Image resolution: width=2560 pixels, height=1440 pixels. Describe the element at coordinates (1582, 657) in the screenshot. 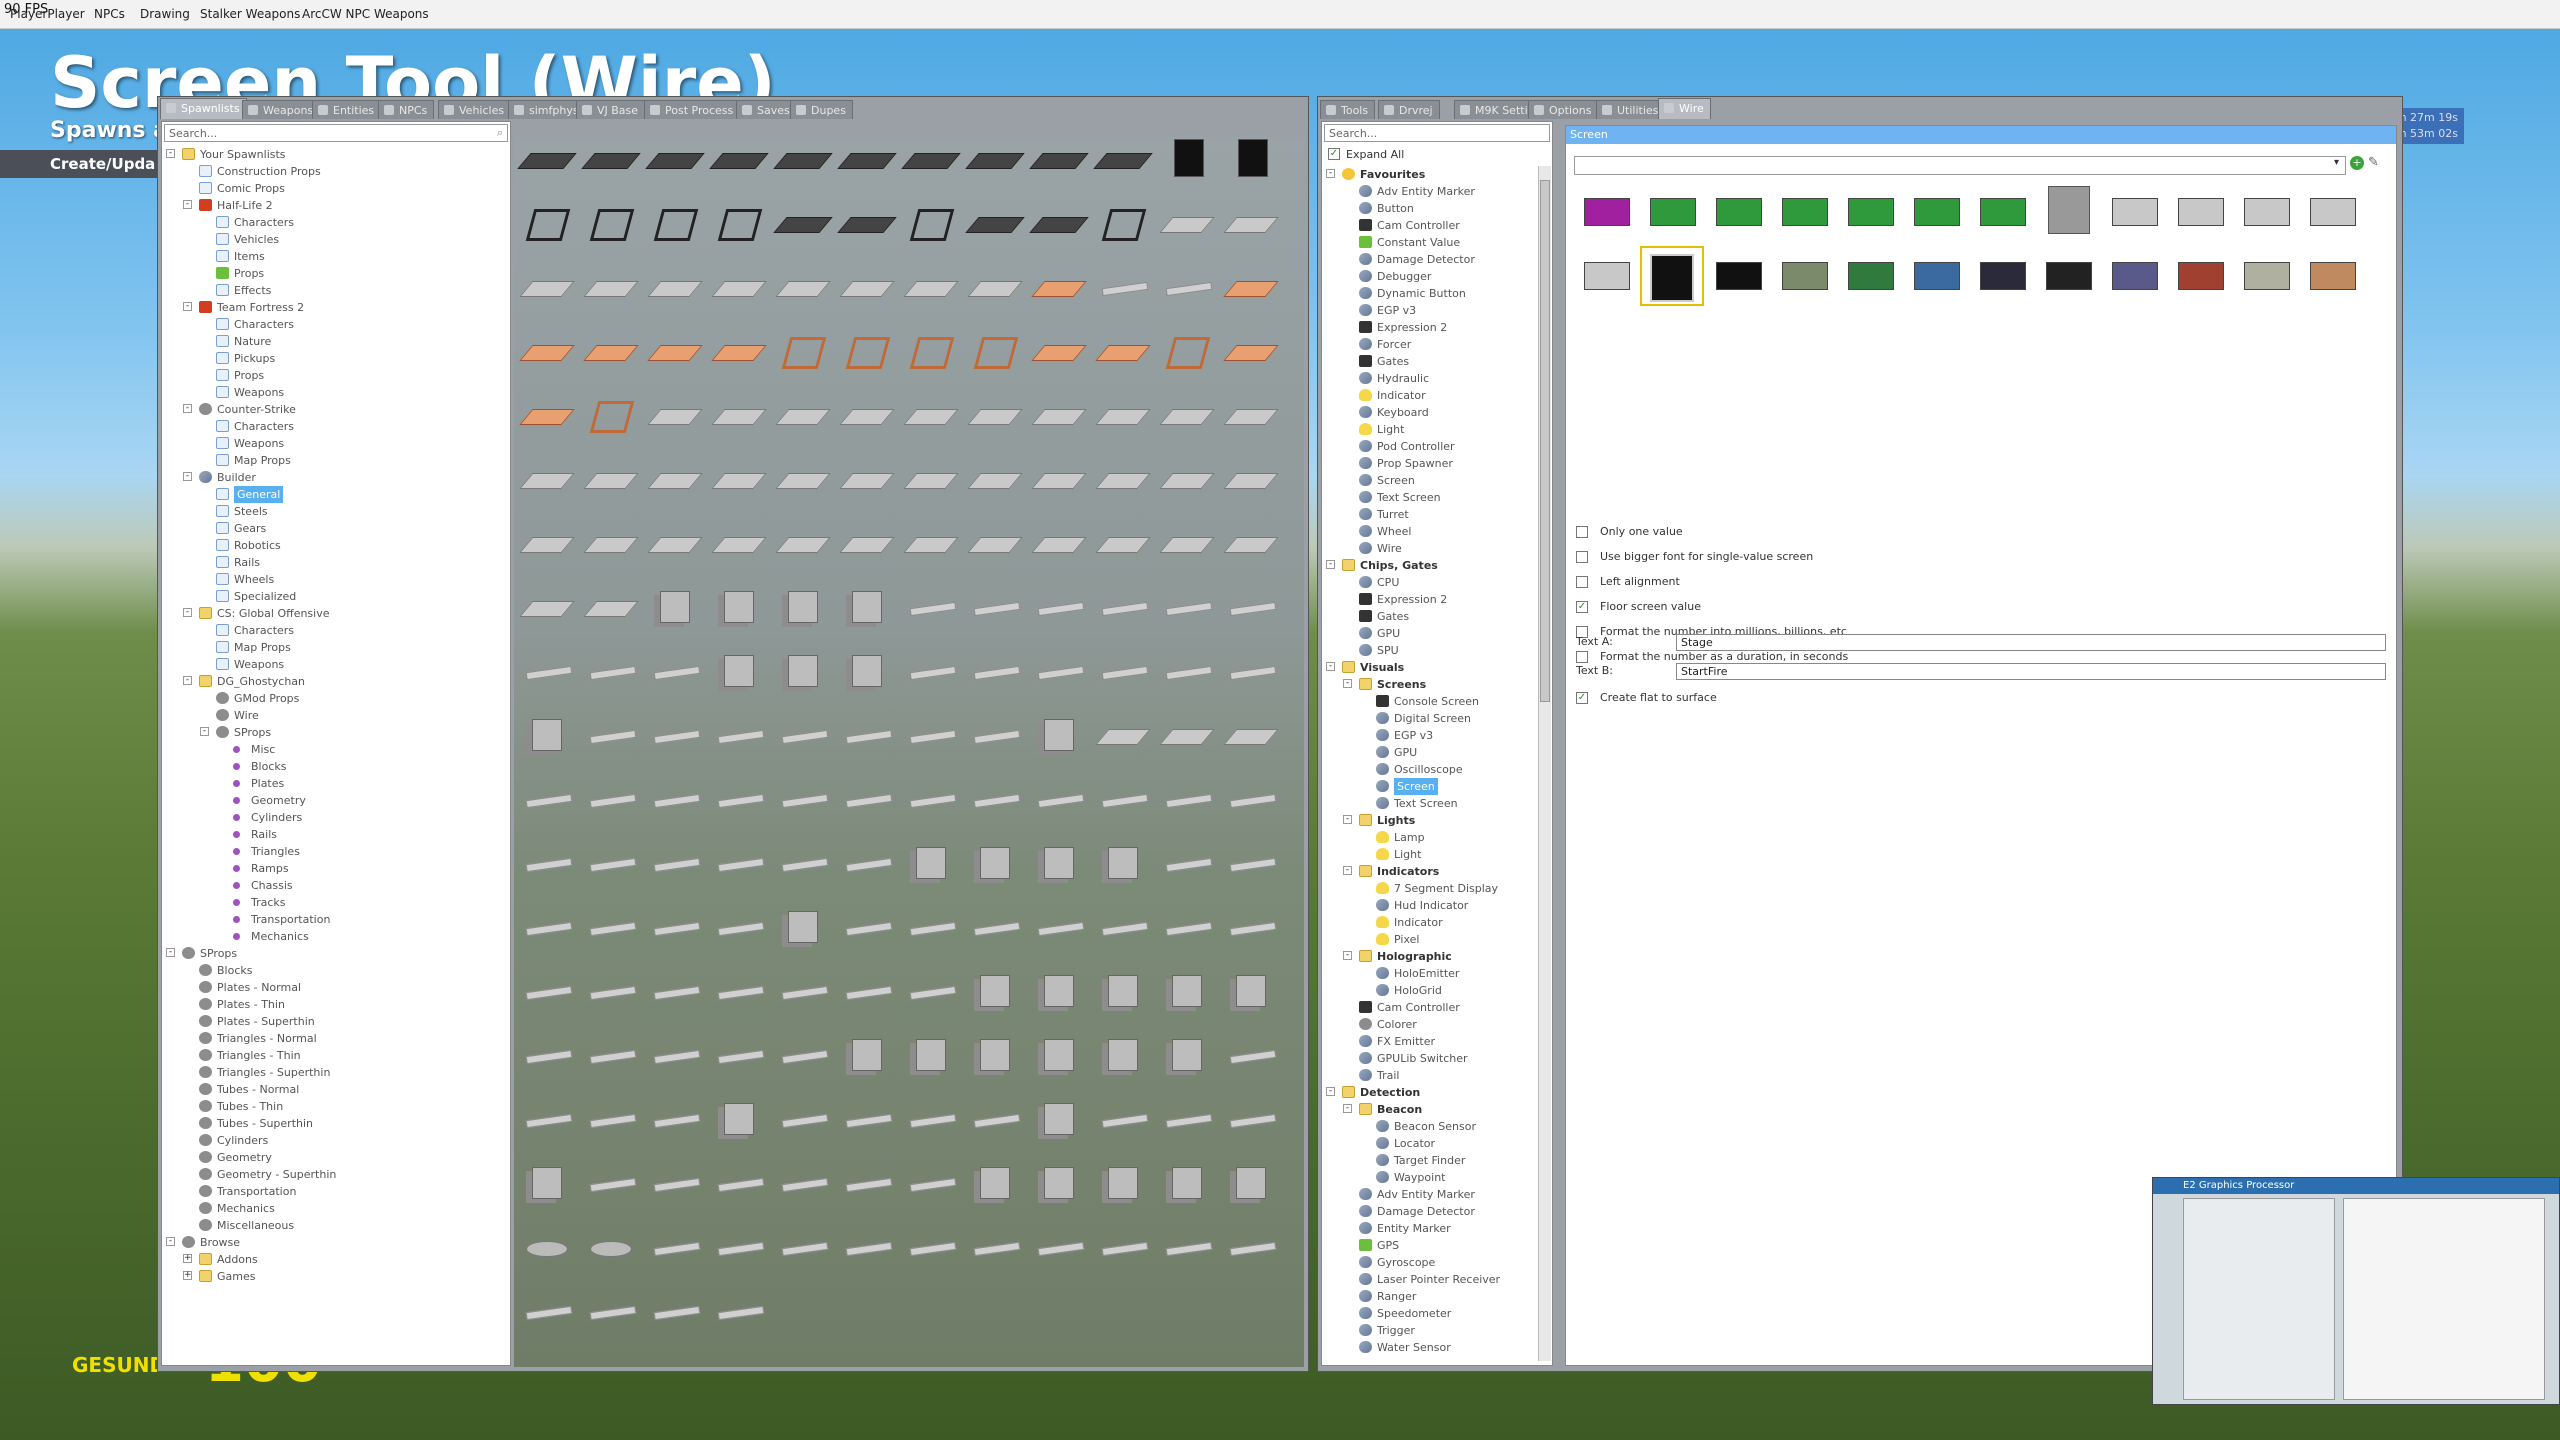

I see `option-checkbox` at that location.